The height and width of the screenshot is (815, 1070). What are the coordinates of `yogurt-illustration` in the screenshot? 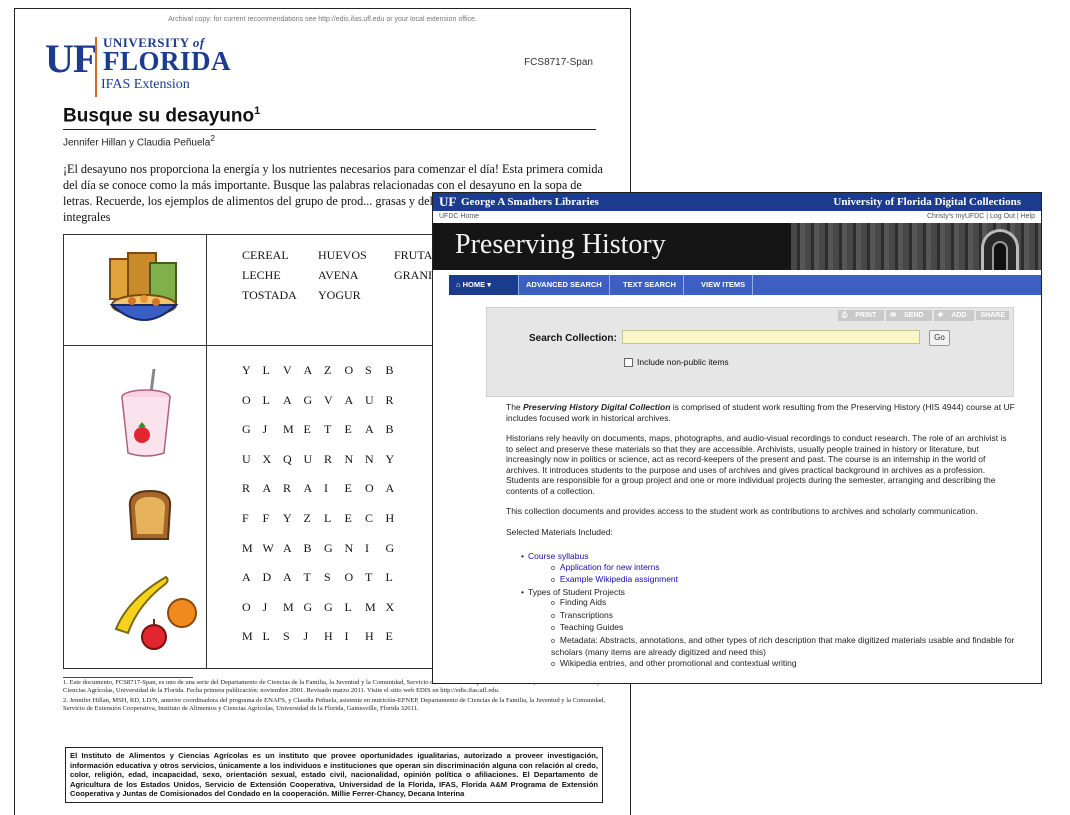 It's located at (146, 412).